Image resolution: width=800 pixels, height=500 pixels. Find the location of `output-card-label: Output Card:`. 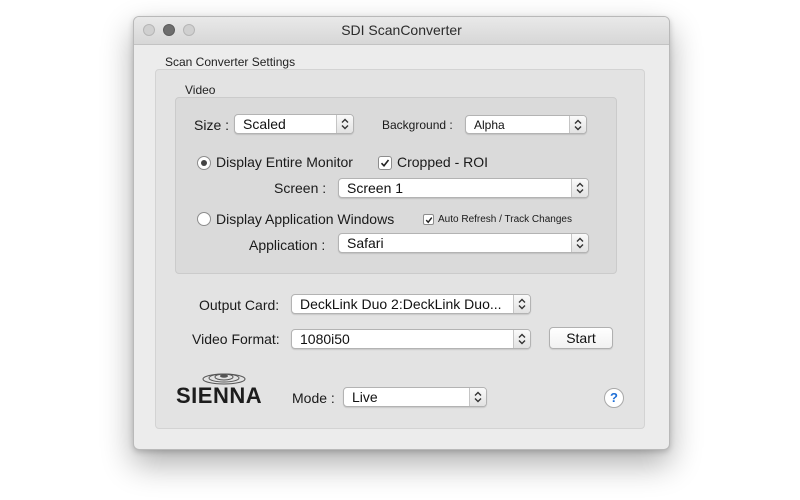

output-card-label: Output Card: is located at coordinates (239, 305).